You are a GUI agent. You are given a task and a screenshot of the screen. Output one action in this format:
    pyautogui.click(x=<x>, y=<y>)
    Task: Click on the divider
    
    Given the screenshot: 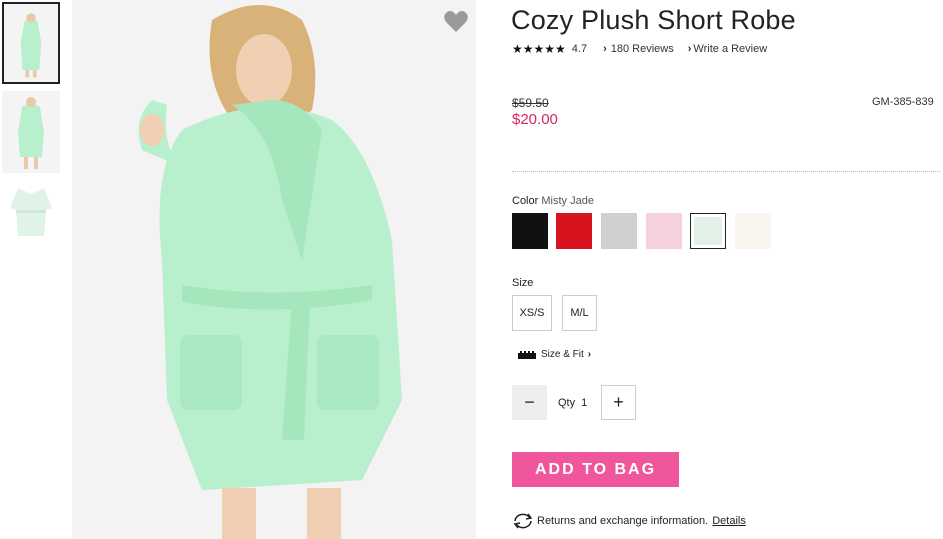 What is the action you would take?
    pyautogui.click(x=726, y=171)
    